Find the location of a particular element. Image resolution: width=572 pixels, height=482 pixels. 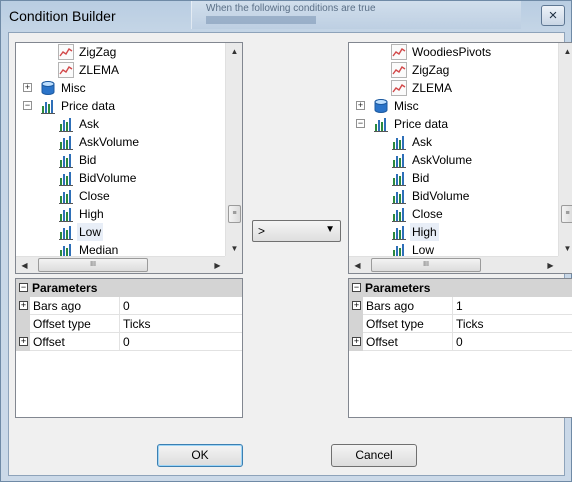

tree-item-label: High is located at coordinates (424, 232).